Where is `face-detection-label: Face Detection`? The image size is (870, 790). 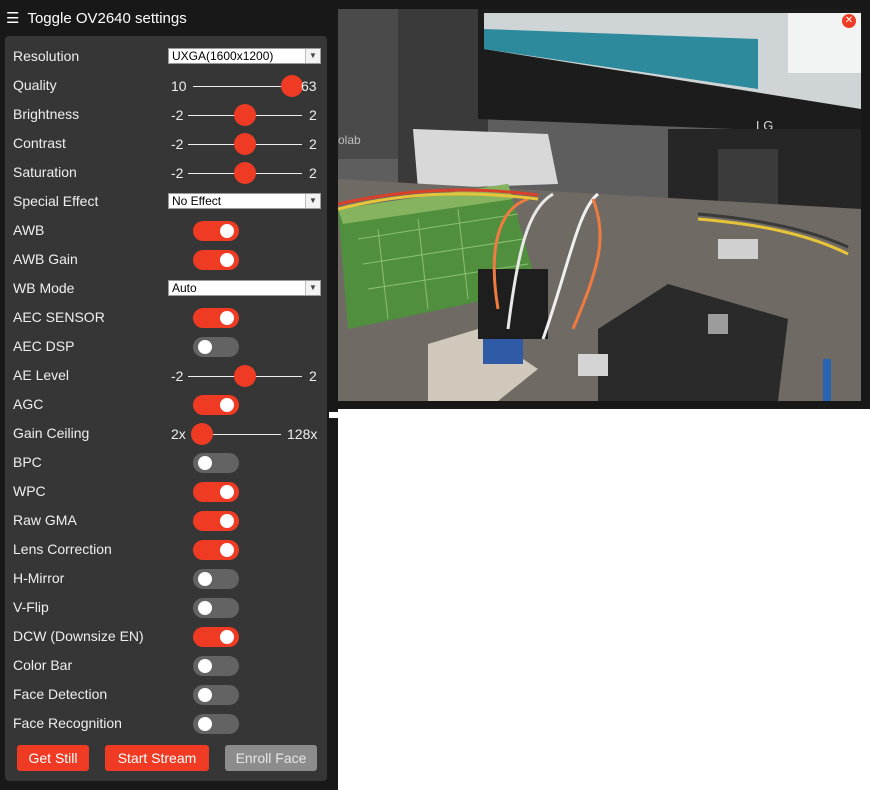 face-detection-label: Face Detection is located at coordinates (60, 694).